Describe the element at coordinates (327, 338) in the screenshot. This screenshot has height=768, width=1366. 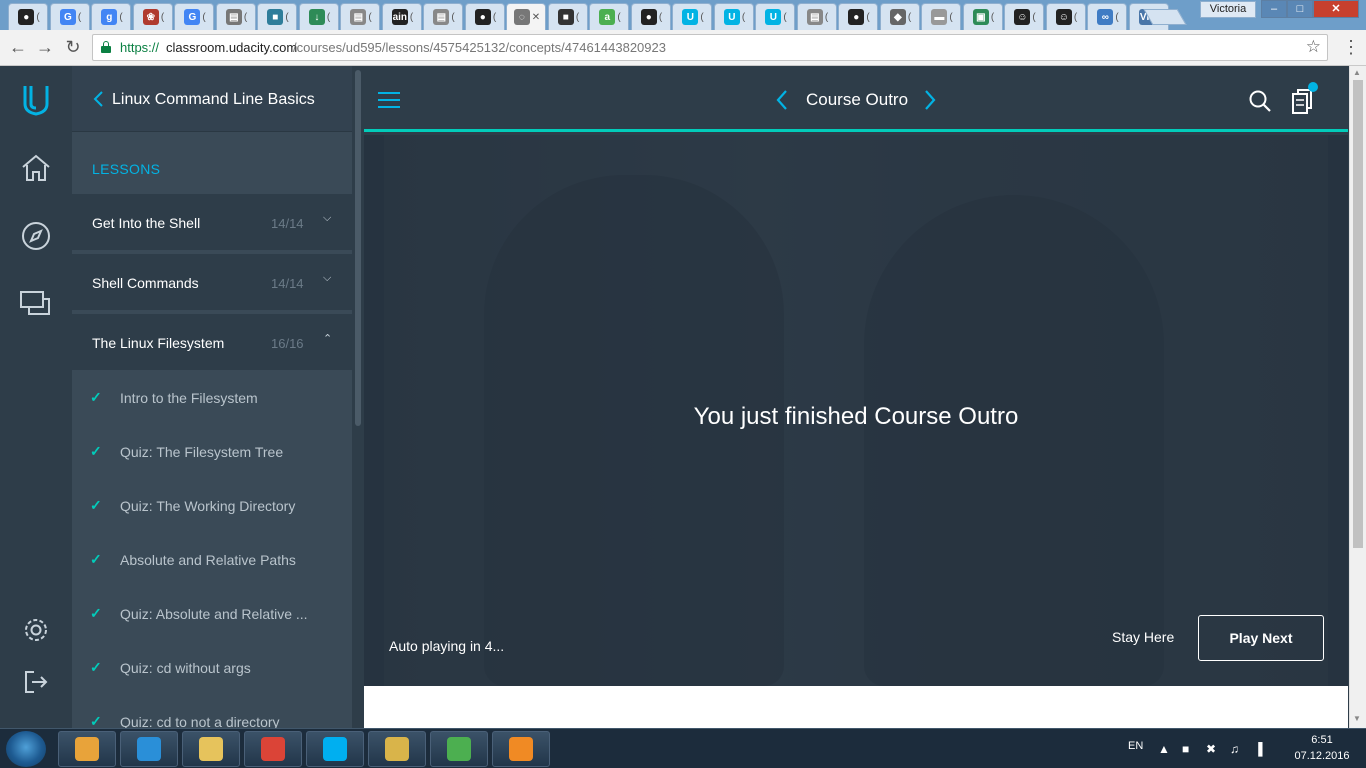
I see `chevron-up-icon: ⌃` at that location.